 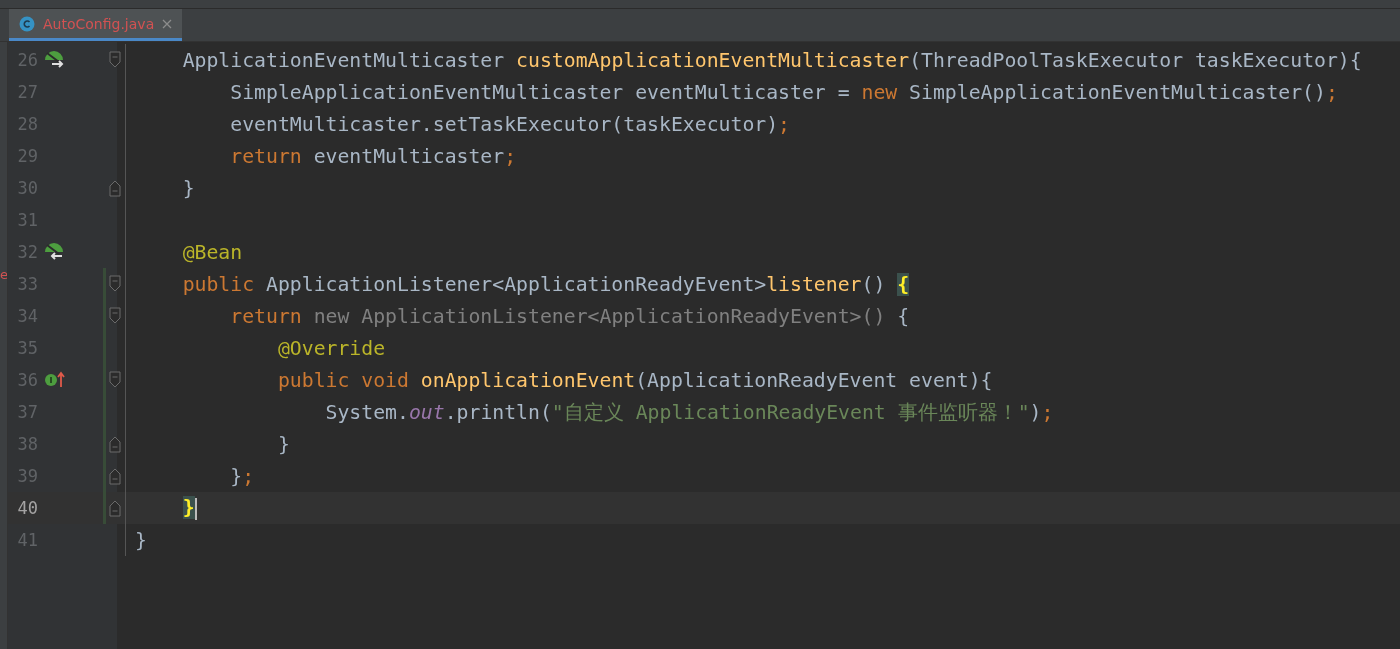 I want to click on code-line: SimpleApplicationEventMulticaster eventMulticaster = new SimpleApplicationEventMulticaster();, so click(x=783, y=92).